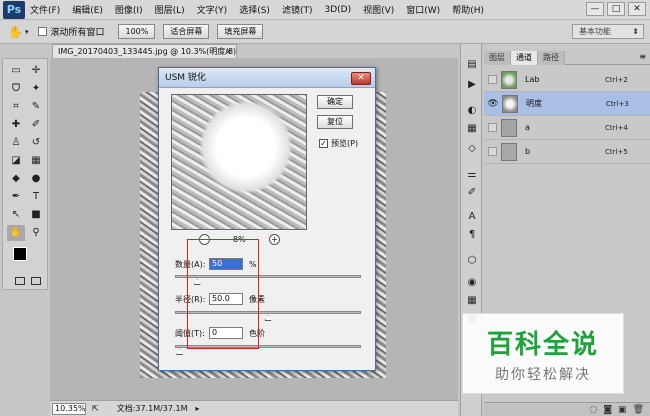  I want to click on eye-icon: 👁, so click(493, 104).